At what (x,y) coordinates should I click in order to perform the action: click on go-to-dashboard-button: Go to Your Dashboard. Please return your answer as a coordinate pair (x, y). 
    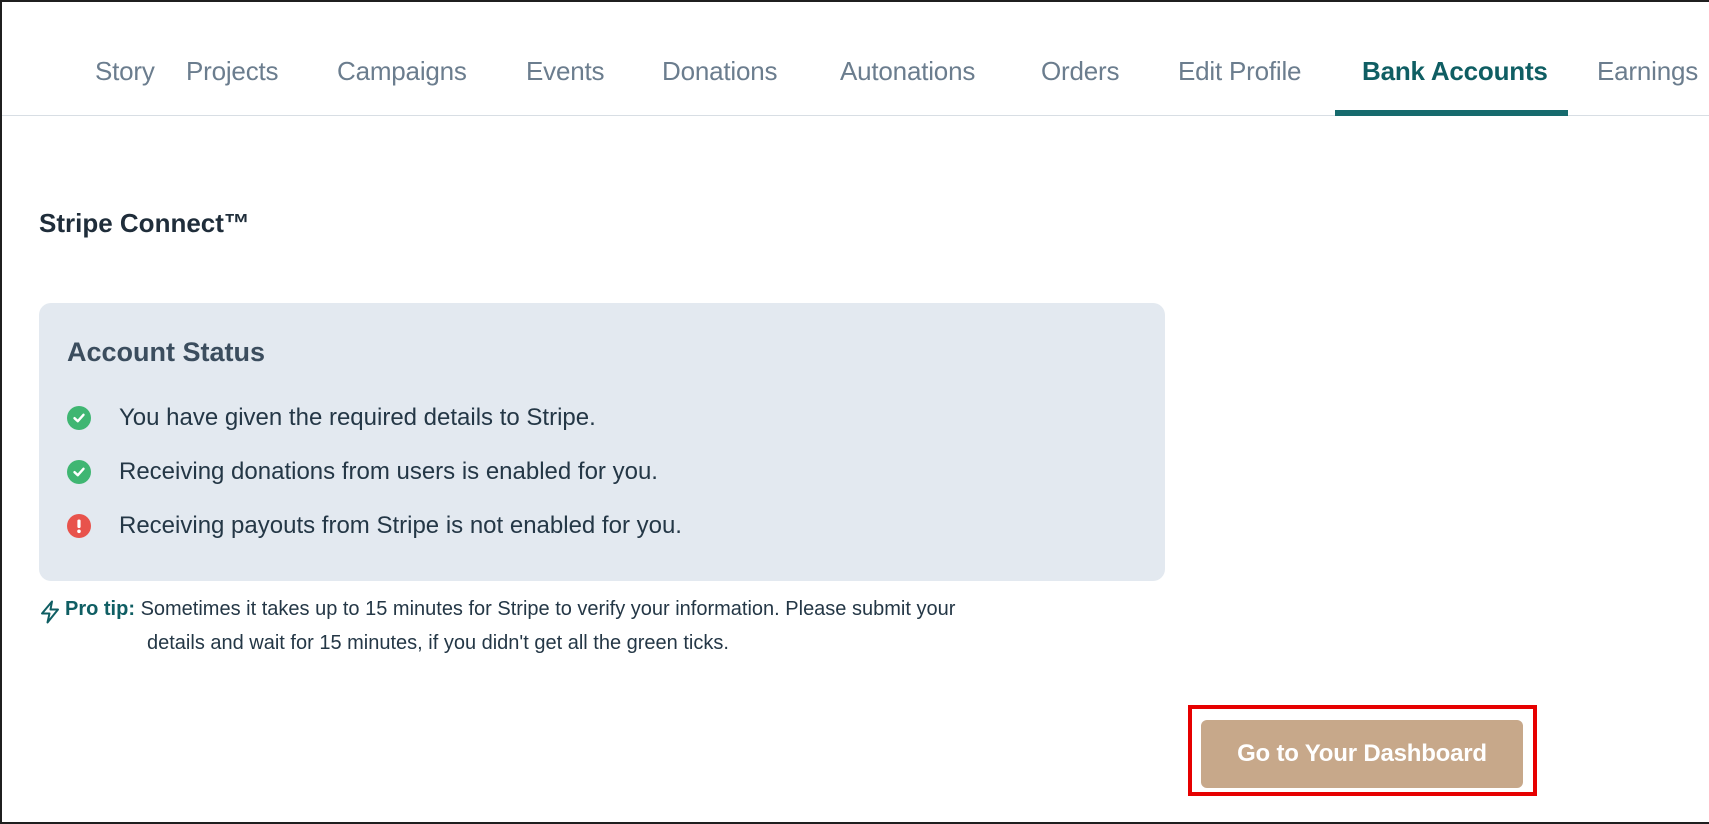
    Looking at the image, I should click on (1362, 754).